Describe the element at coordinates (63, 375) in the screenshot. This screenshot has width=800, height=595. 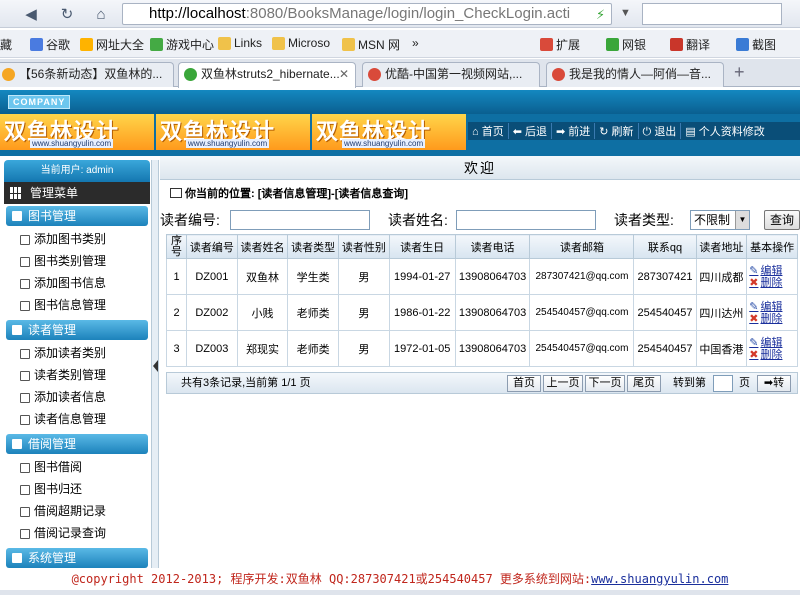
I see `menu-item: 读者类别管理` at that location.